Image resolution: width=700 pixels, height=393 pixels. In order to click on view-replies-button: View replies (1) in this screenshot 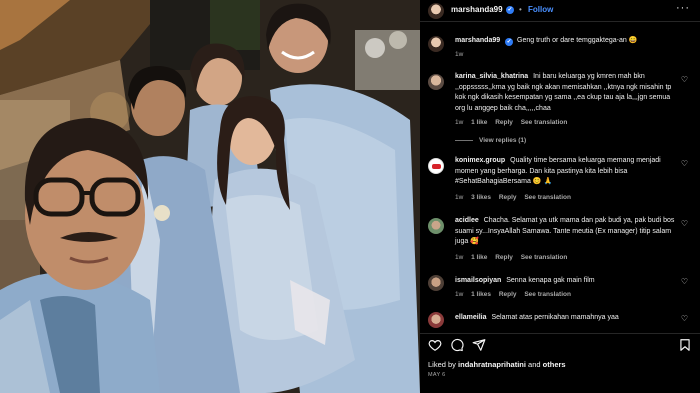, I will do `click(490, 140)`.